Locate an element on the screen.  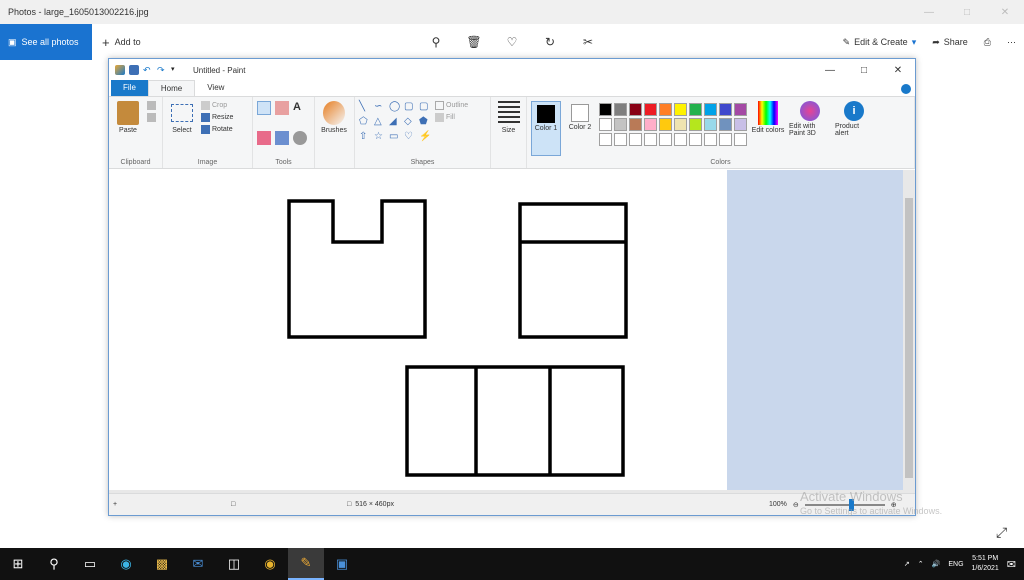
paint-maximize-icon: □ is located at coordinates (864, 70).